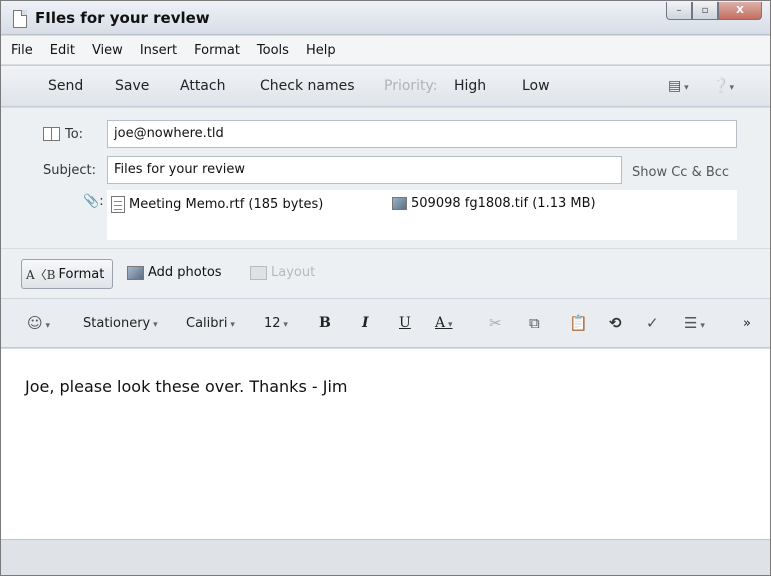  Describe the element at coordinates (41, 274) in the screenshot. I see `format-icon: A〈B` at that location.